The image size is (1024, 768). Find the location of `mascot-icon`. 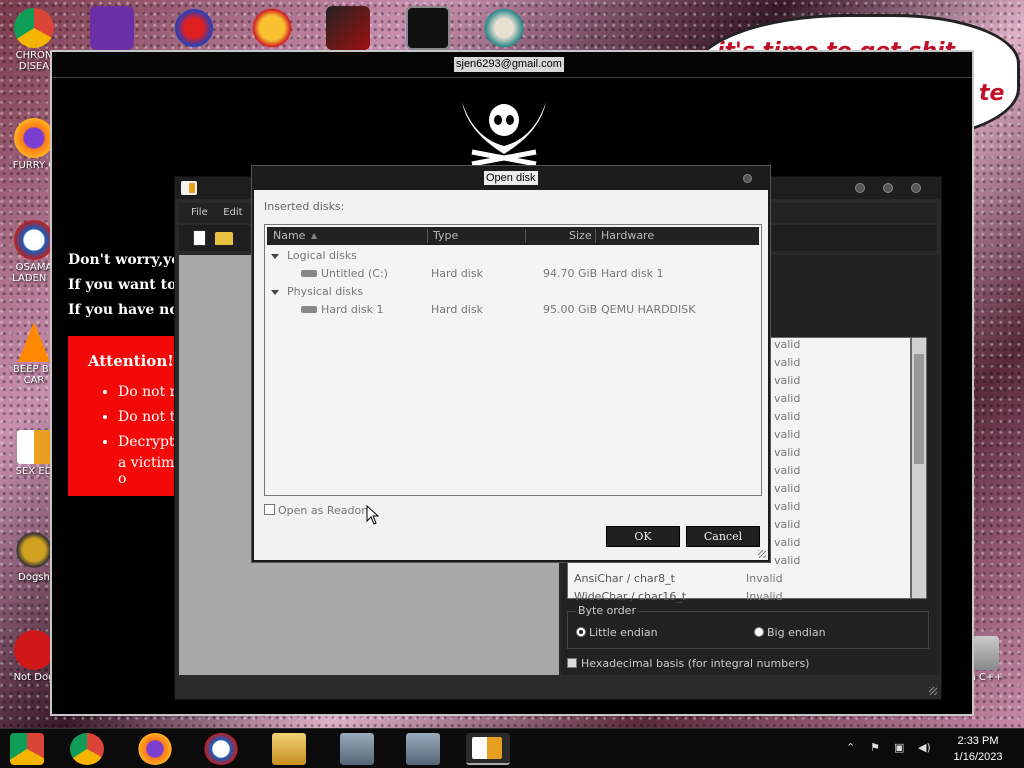

mascot-icon is located at coordinates (504, 28).